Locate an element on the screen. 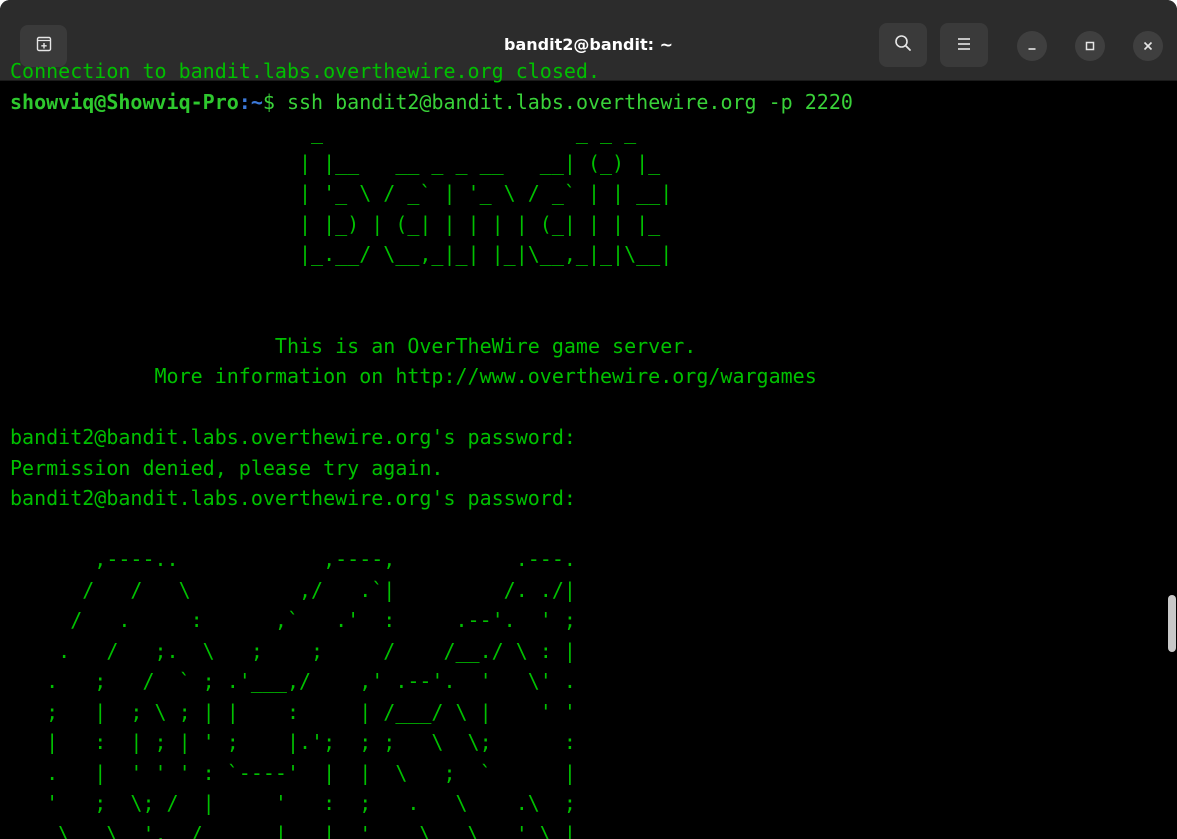 This screenshot has width=1177, height=839. prompt-symbol: $ is located at coordinates (274, 101).